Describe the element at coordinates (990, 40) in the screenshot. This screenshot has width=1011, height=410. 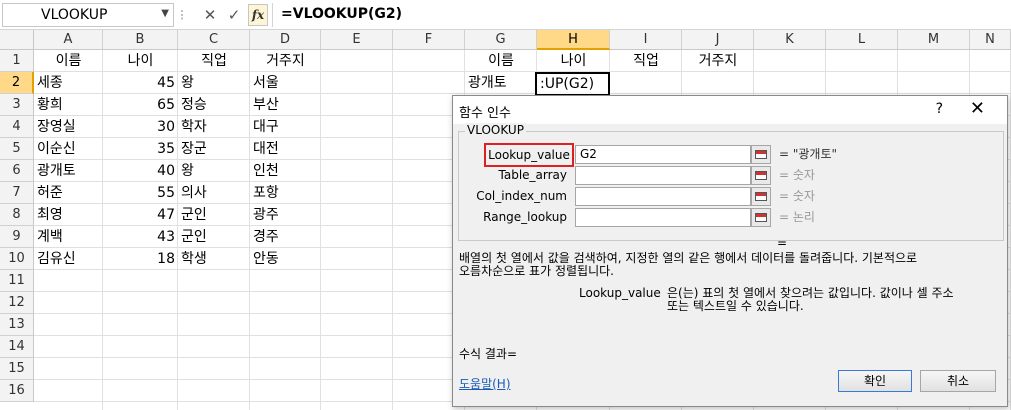
I see `column-header-n: N` at that location.